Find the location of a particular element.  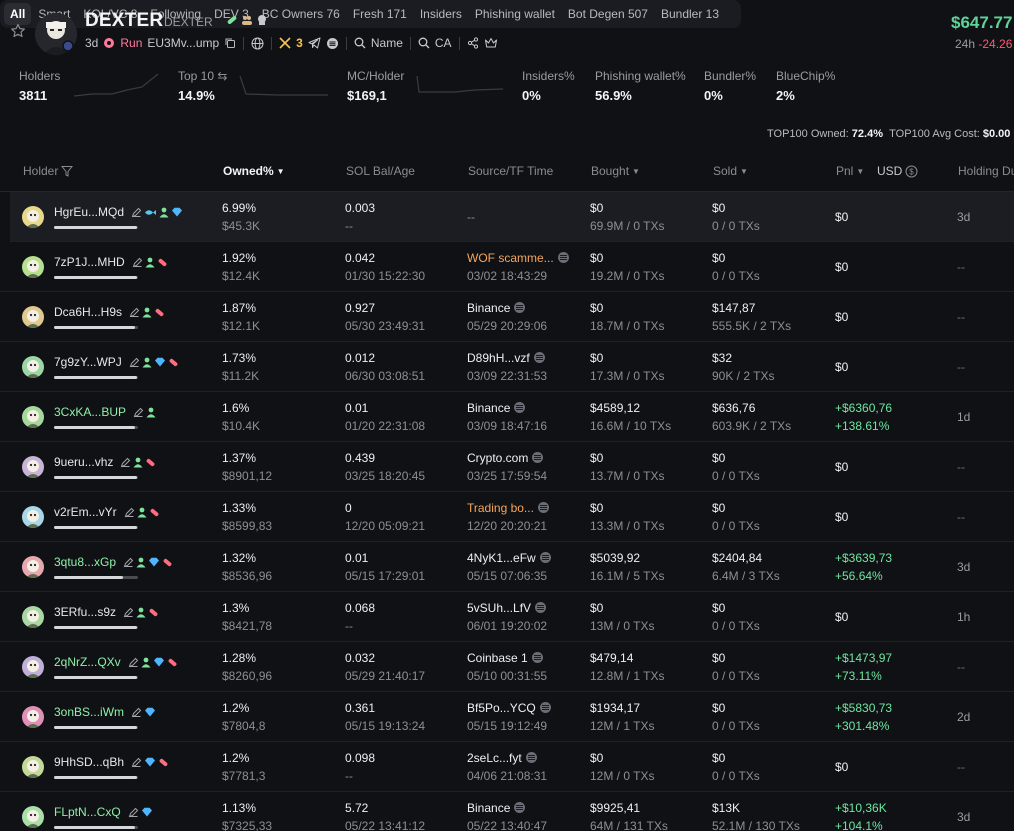

funding-source: 4NyK1...eFw is located at coordinates (509, 558).